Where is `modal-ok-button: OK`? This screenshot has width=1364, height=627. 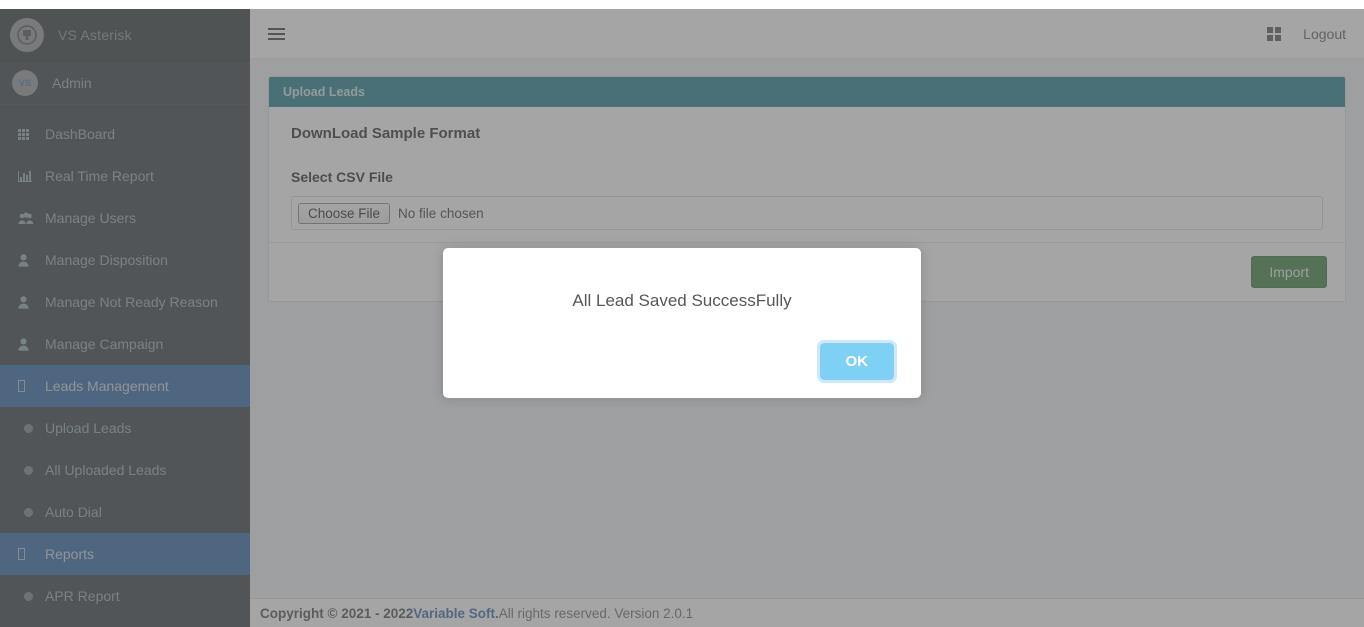
modal-ok-button: OK is located at coordinates (856, 361).